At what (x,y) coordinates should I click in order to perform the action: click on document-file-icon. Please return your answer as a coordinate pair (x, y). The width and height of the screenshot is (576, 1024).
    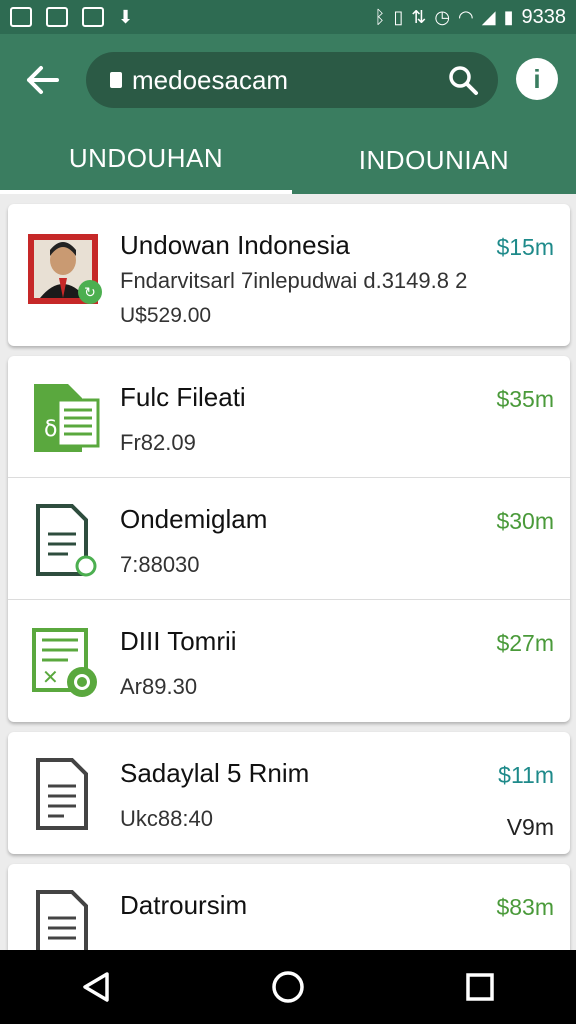
    Looking at the image, I should click on (66, 542).